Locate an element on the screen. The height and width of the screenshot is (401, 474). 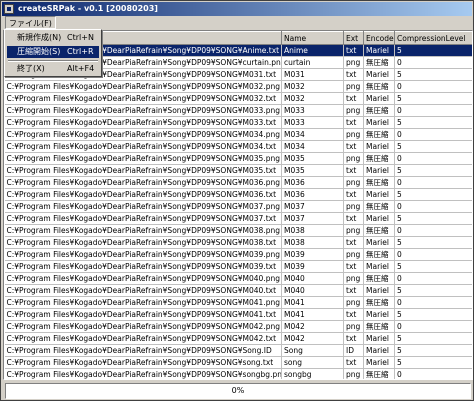
column-header: CompressionLevel is located at coordinates (433, 38).